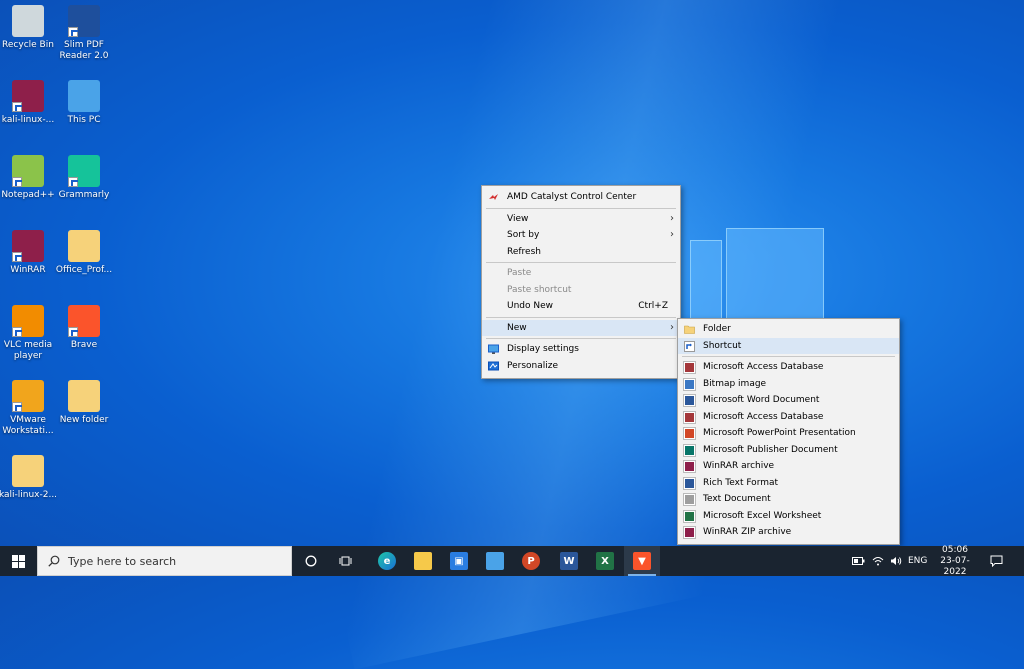  I want to click on publisher-icon, so click(689, 450).